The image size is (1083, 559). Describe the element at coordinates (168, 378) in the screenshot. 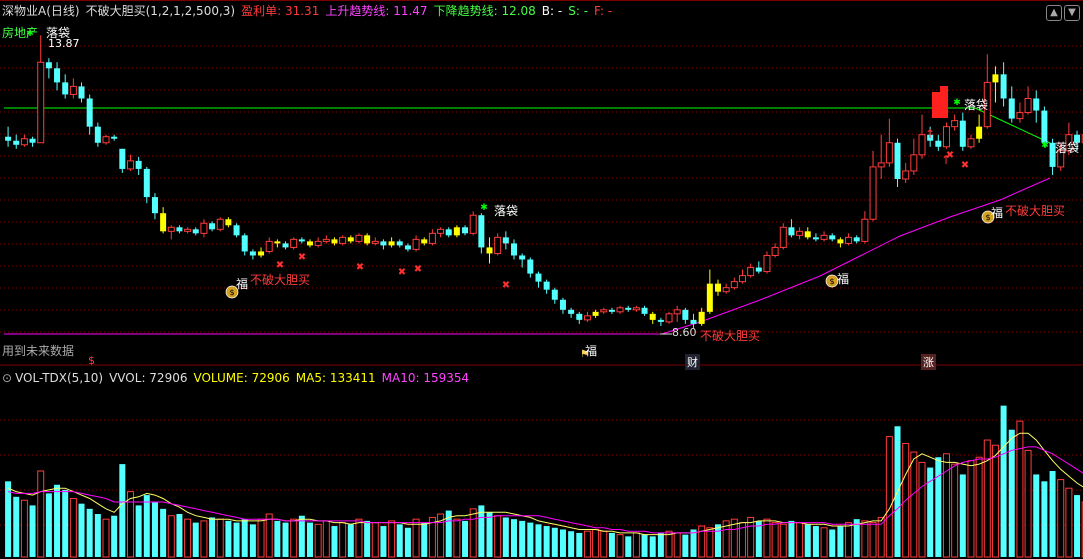

I see `vvol-value: 72906` at that location.